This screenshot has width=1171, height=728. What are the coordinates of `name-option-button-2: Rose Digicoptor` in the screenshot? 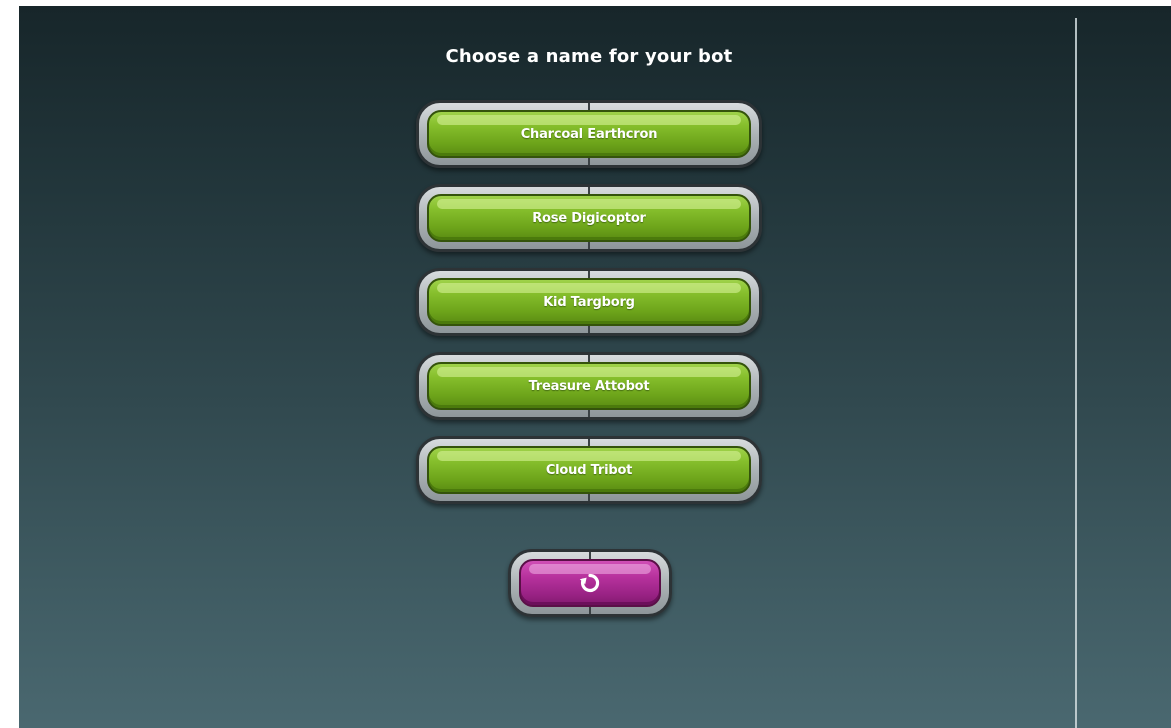 It's located at (589, 218).